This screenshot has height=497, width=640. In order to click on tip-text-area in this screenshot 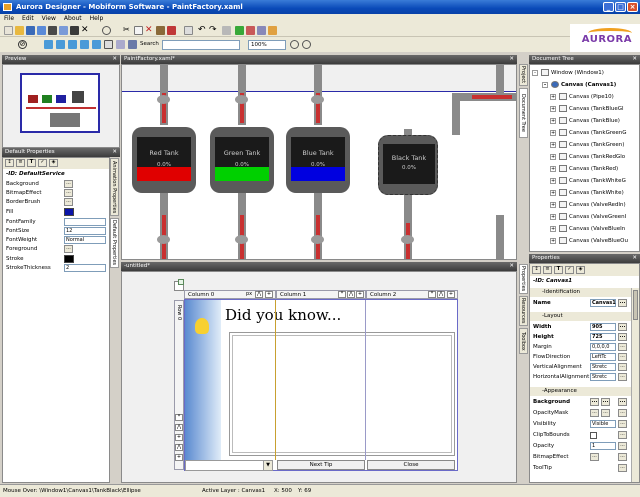, I will do `click(342, 394)`.